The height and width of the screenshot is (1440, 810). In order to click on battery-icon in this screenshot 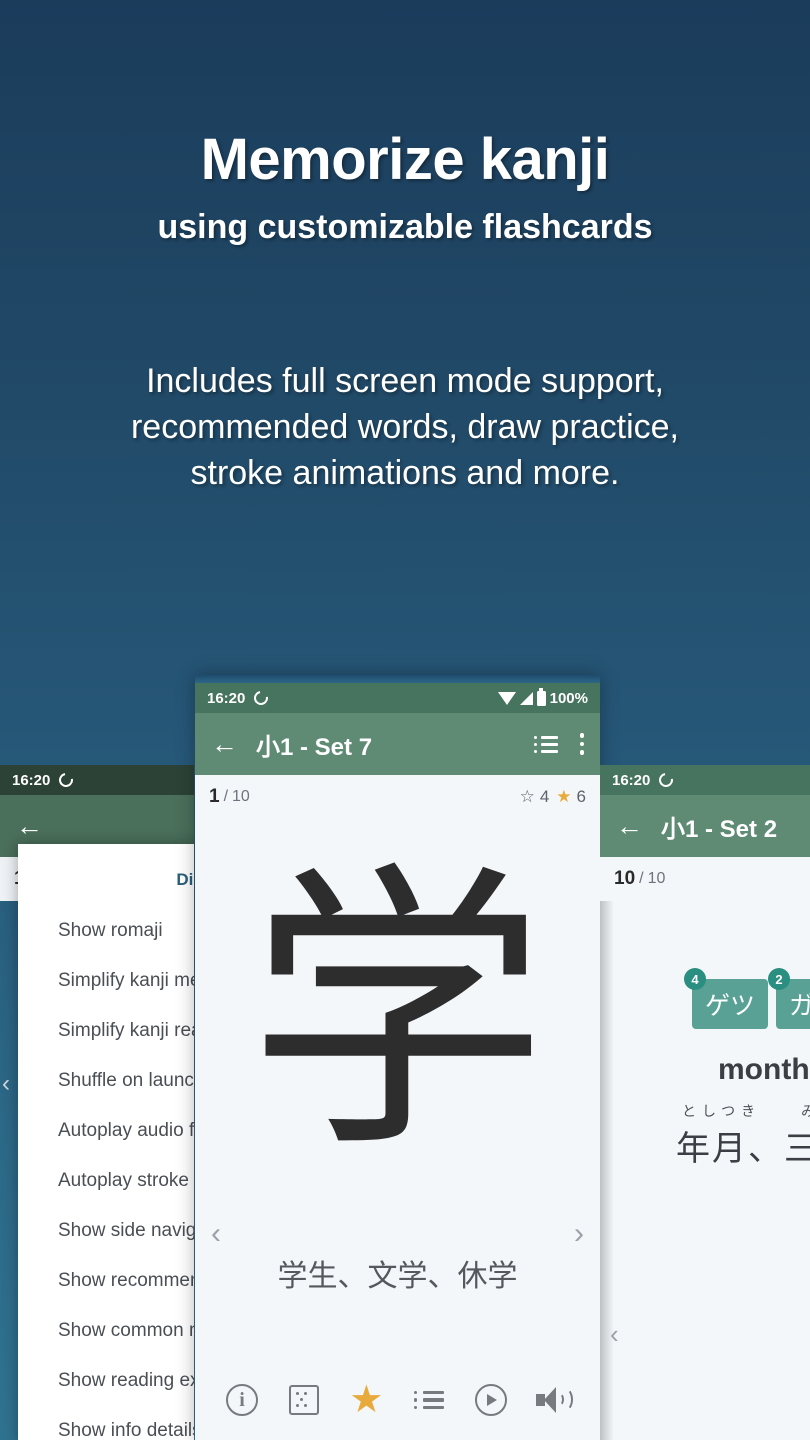, I will do `click(541, 696)`.